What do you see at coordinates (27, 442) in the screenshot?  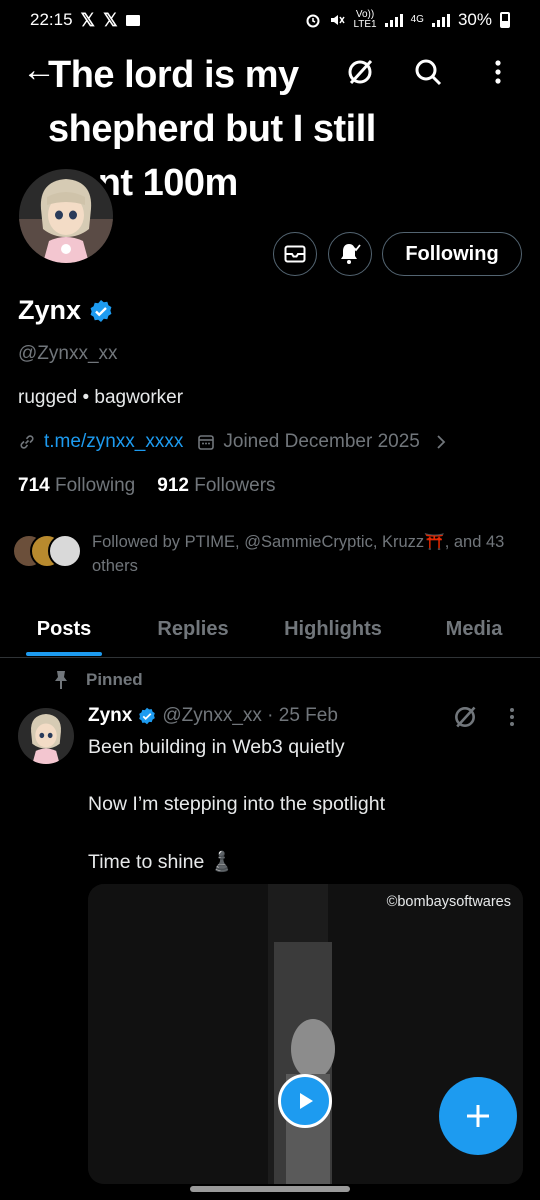 I see `link-icon` at bounding box center [27, 442].